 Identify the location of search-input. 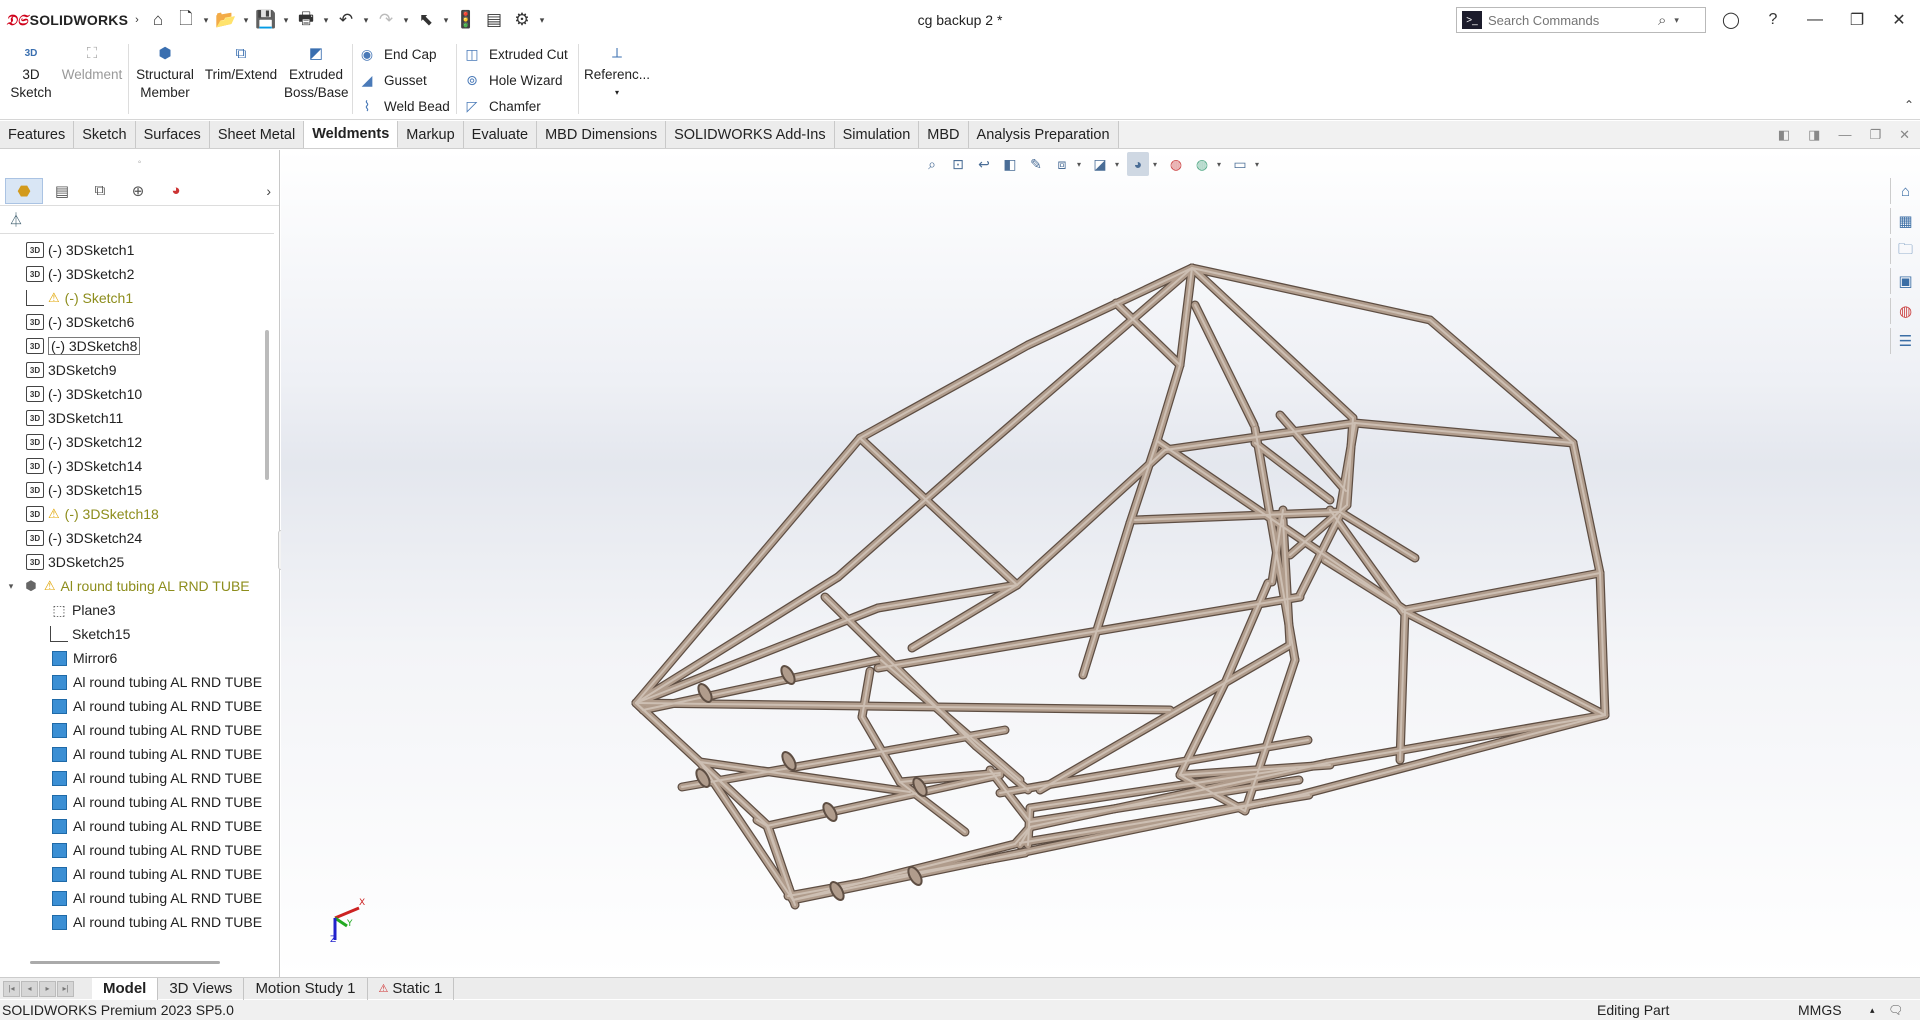
(1573, 20).